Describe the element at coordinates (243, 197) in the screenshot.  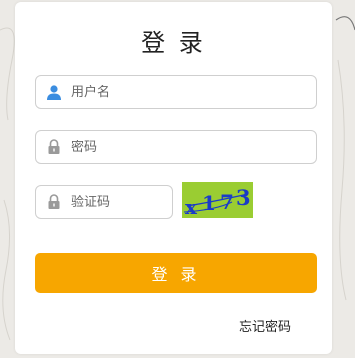
I see `svg-text: 3` at that location.